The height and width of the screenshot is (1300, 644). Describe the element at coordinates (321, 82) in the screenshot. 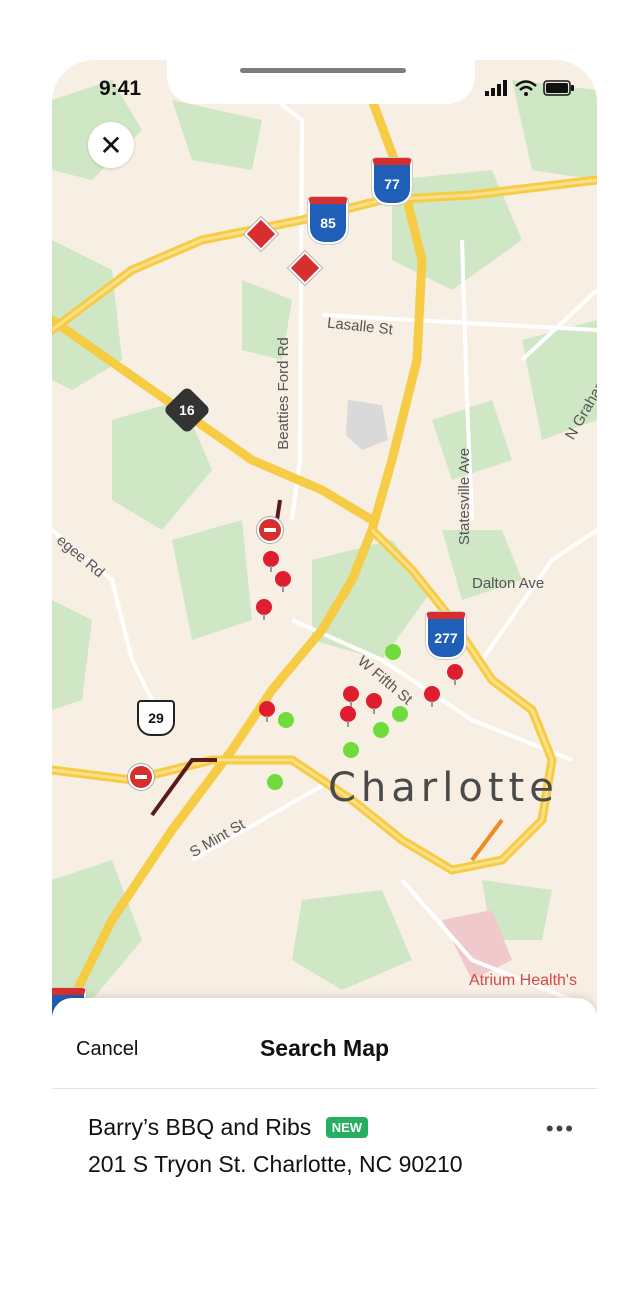

I see `device-notch` at that location.